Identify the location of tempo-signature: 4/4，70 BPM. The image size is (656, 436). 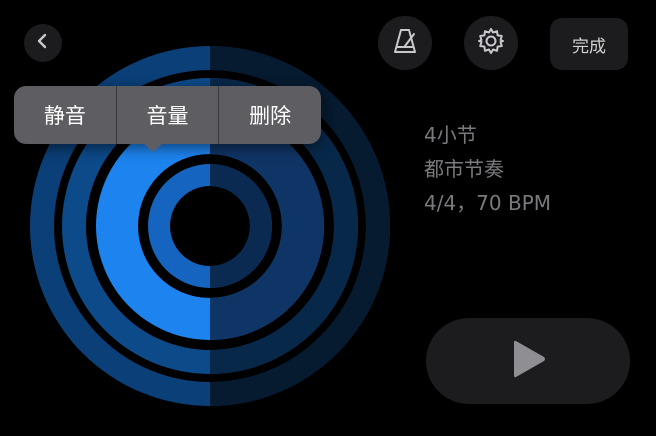
(488, 203).